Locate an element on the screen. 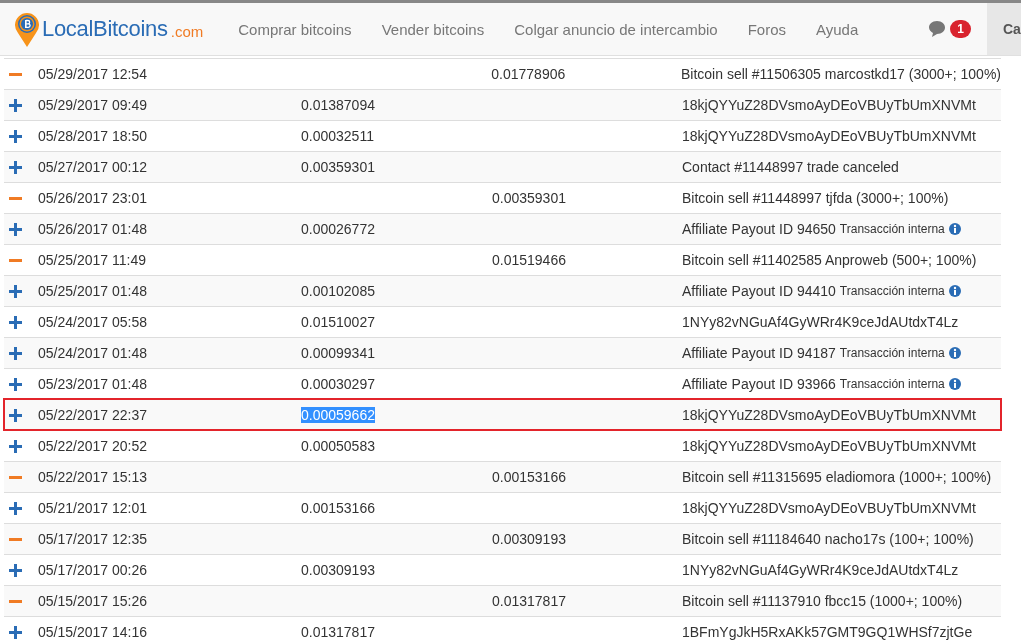 The image size is (1021, 643). table-cell: Affiliate Payout ID 94187 is located at coordinates (759, 353).